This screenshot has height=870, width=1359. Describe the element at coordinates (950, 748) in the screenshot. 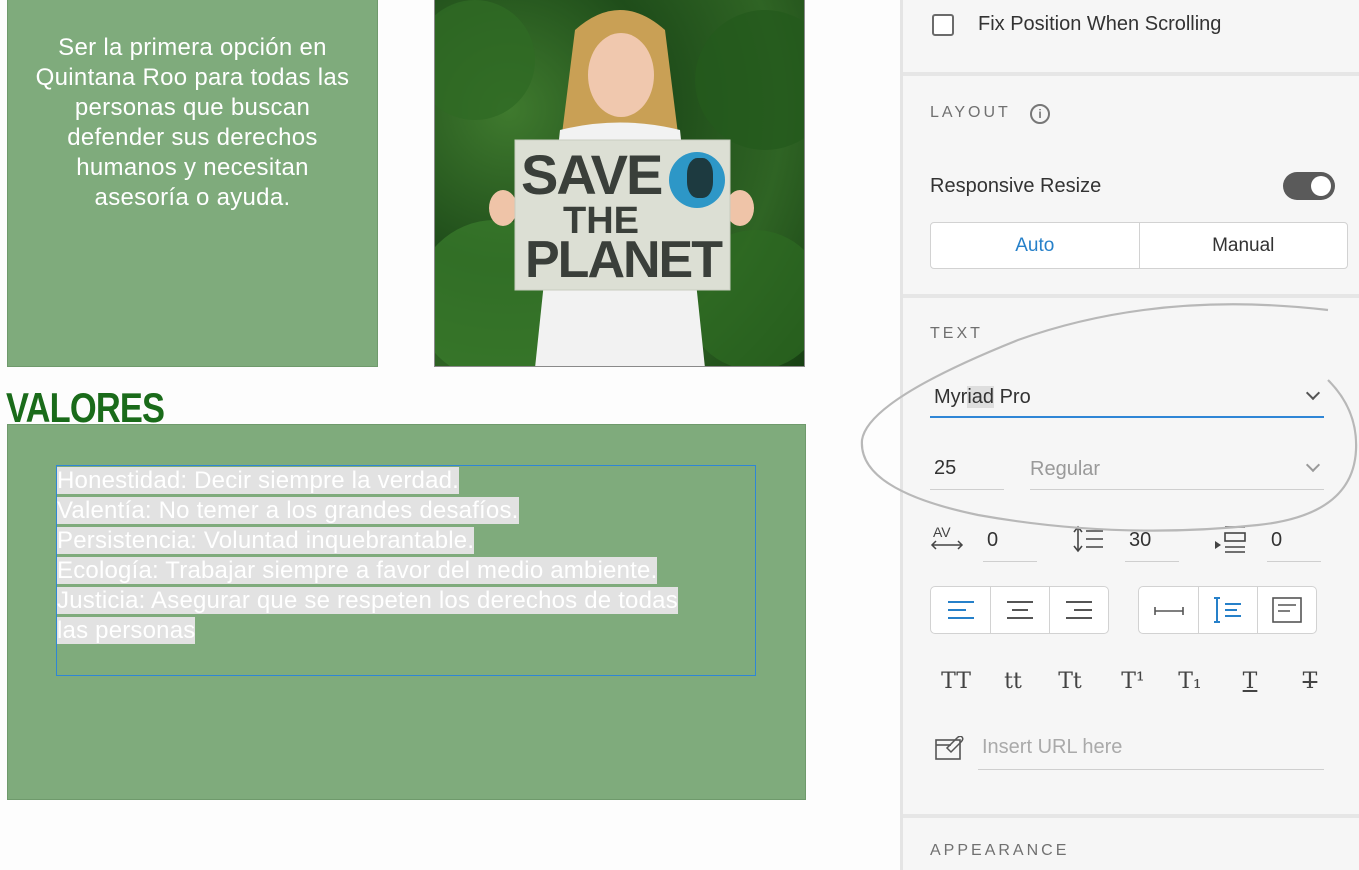

I see `hyperlink-icon` at that location.